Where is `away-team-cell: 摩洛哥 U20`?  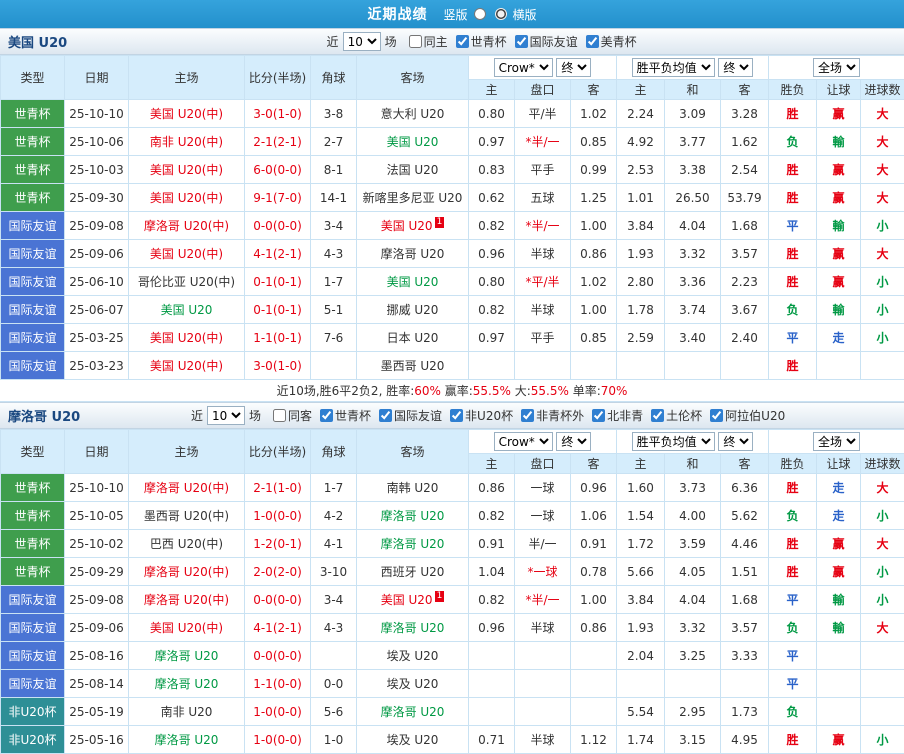 away-team-cell: 摩洛哥 U20 is located at coordinates (413, 254).